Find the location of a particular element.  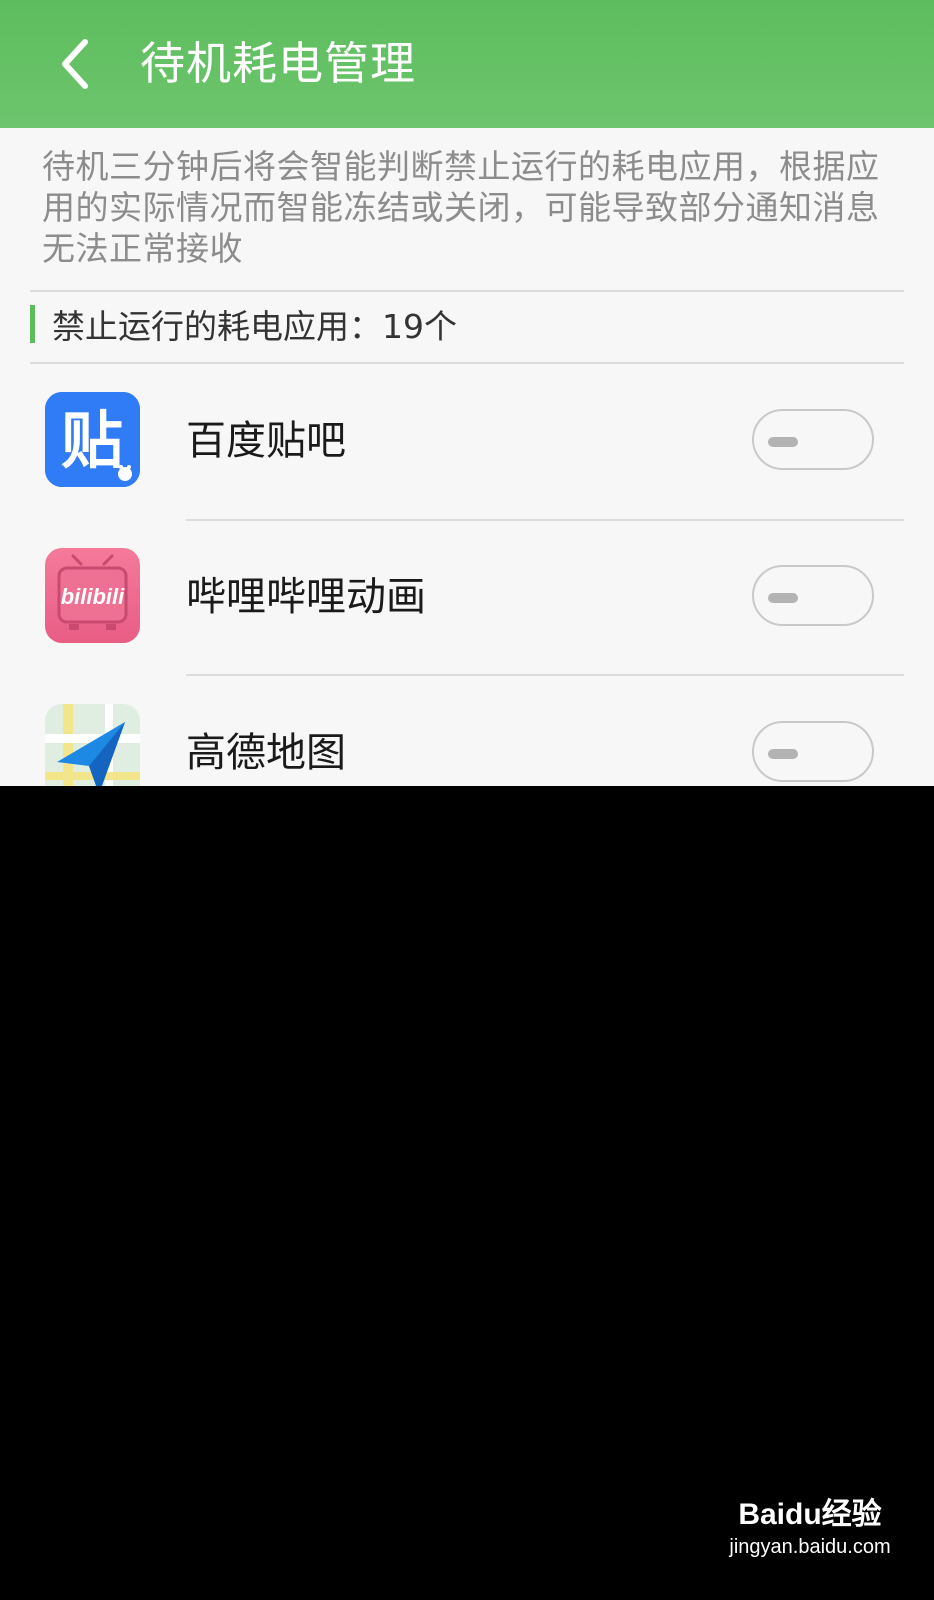

list-item: 高德地图 is located at coordinates (467, 732).